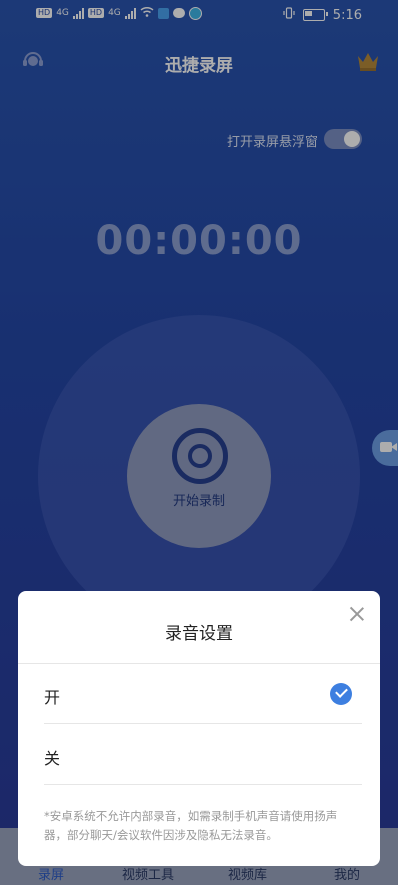  Describe the element at coordinates (199, 755) in the screenshot. I see `option-off: 关` at that location.